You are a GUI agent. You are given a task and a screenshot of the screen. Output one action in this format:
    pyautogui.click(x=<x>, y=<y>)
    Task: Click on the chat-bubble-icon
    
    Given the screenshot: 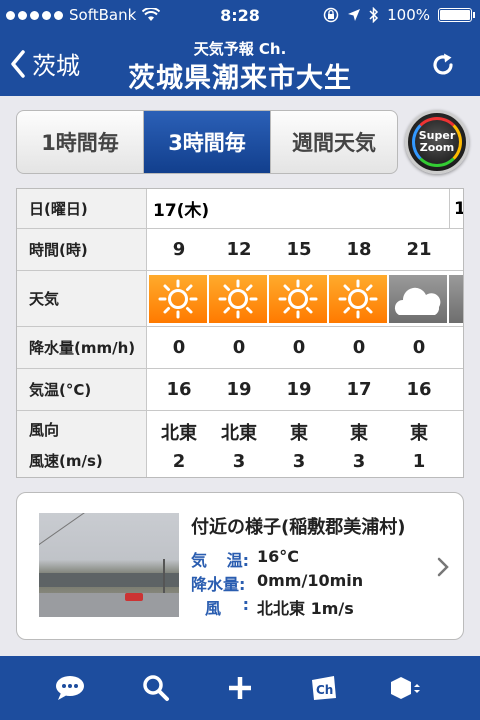 What is the action you would take?
    pyautogui.click(x=70, y=688)
    